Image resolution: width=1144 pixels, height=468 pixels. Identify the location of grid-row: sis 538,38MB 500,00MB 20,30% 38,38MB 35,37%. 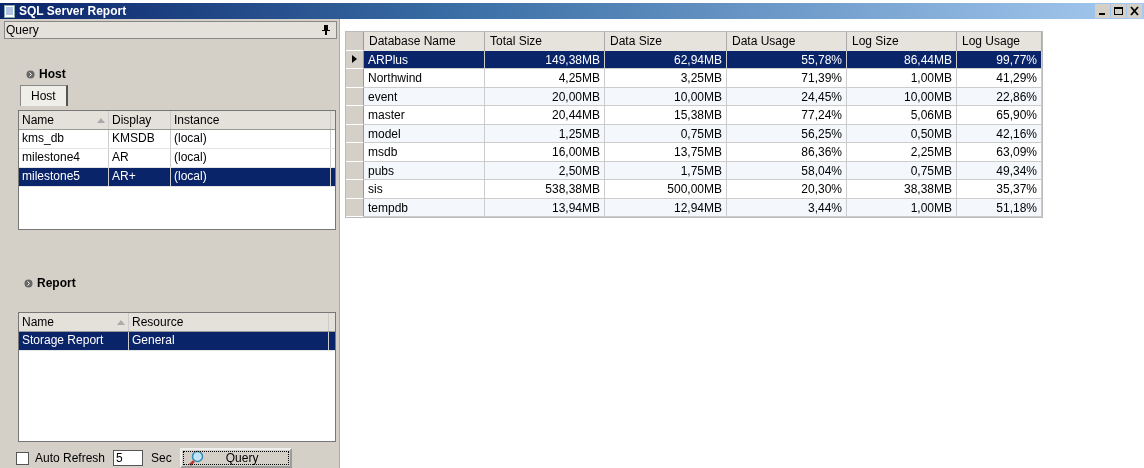
(703, 189).